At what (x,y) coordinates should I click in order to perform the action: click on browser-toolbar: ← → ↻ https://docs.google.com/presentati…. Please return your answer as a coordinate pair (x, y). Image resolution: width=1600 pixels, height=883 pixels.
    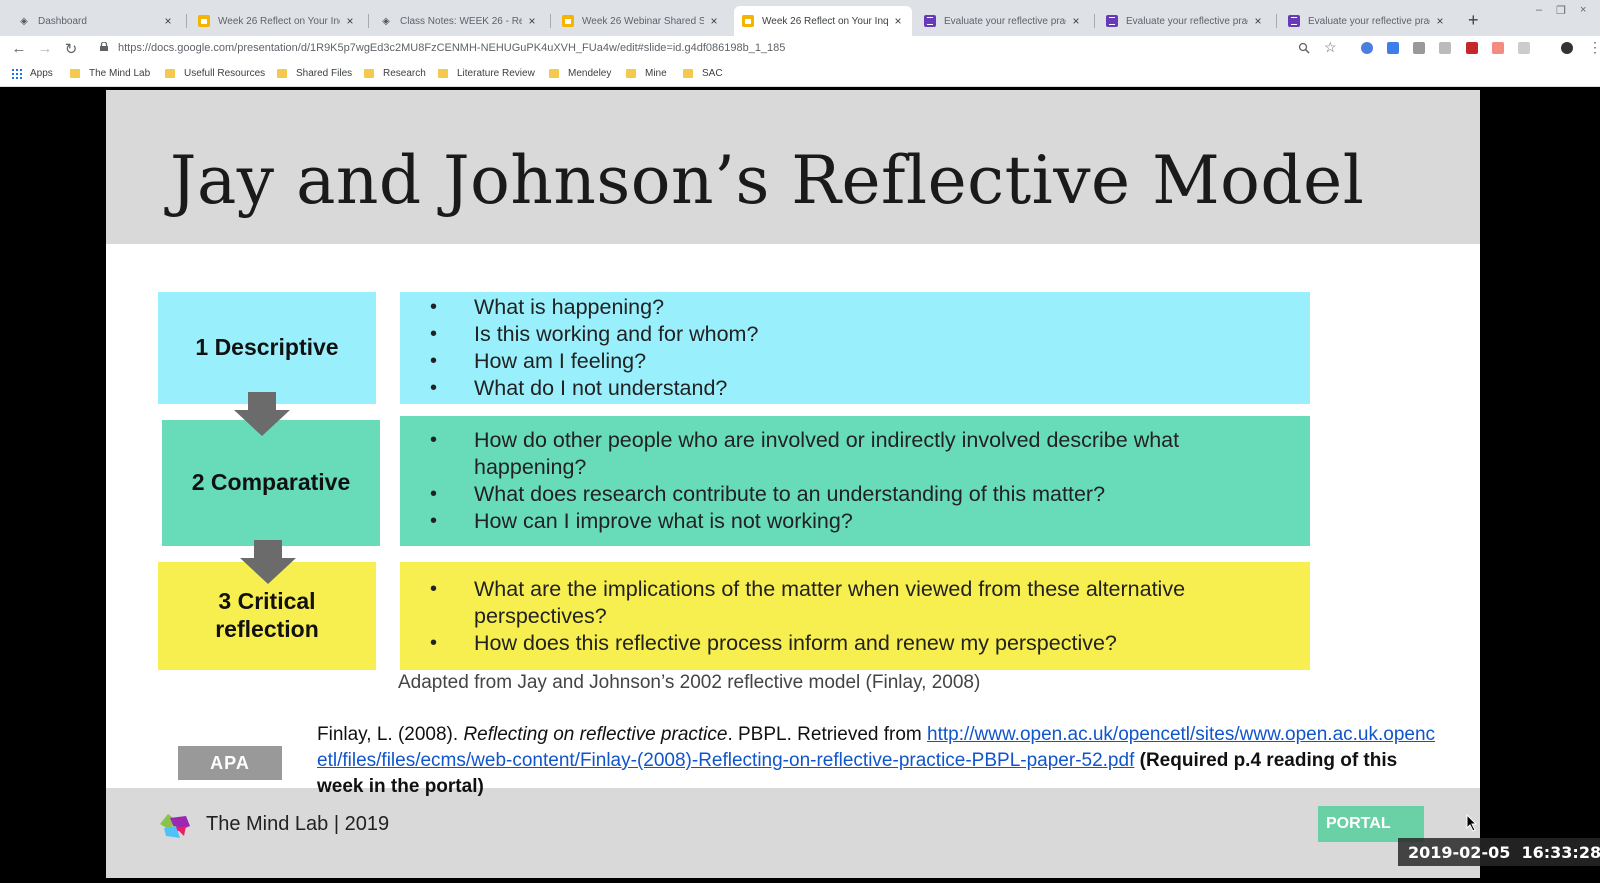
    Looking at the image, I should click on (800, 49).